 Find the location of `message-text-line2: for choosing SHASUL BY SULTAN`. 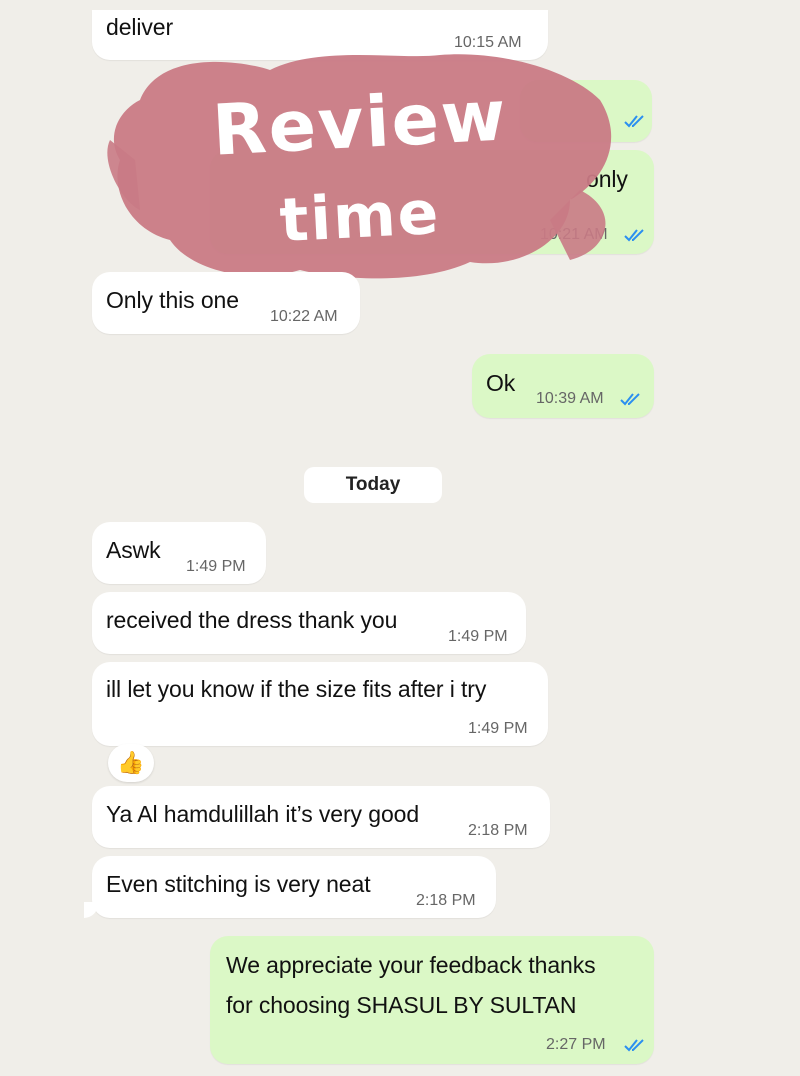

message-text-line2: for choosing SHASUL BY SULTAN is located at coordinates (401, 1005).